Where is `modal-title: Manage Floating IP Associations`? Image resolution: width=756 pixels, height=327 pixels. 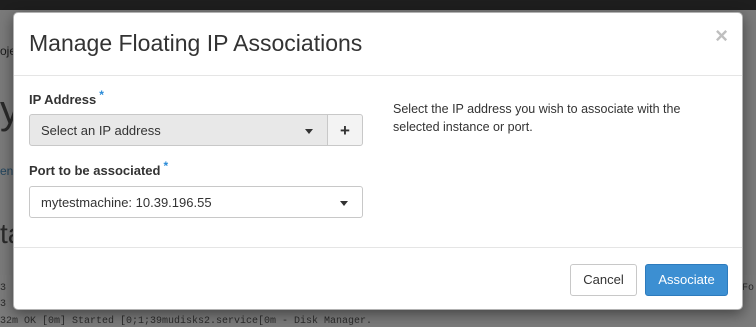
modal-title: Manage Floating IP Associations is located at coordinates (196, 43).